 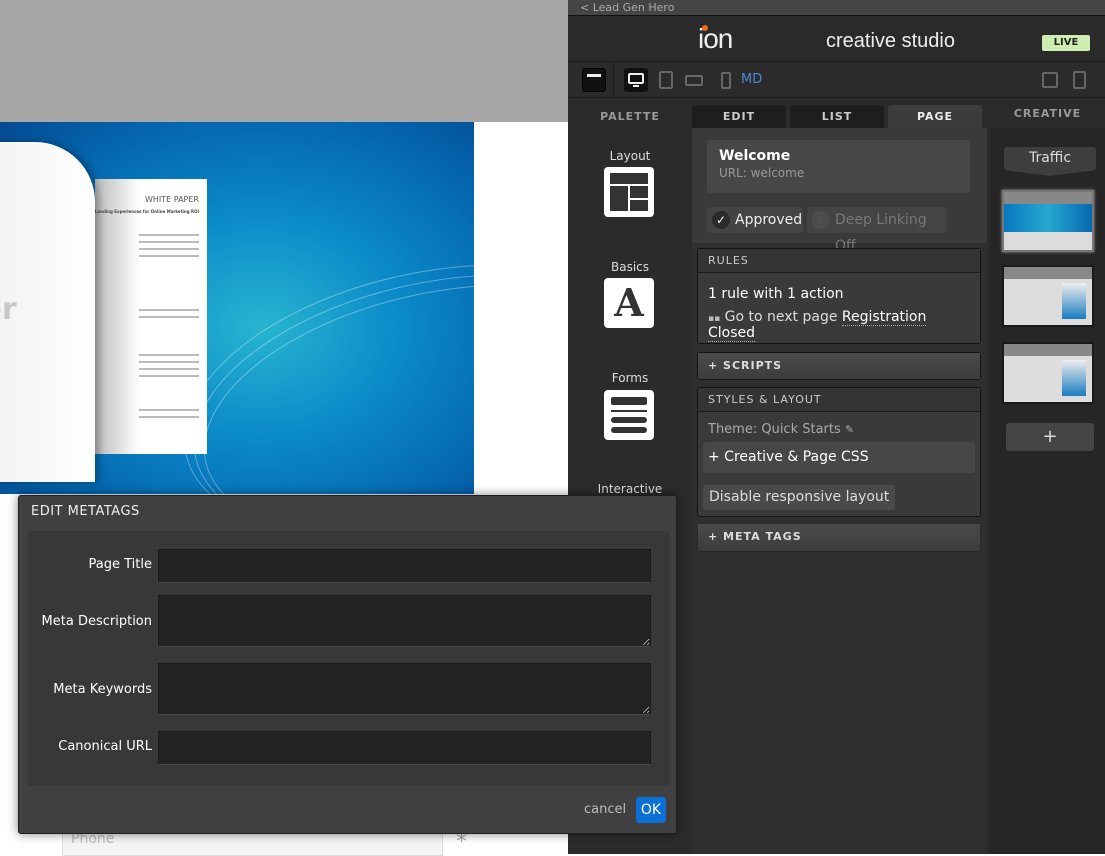 What do you see at coordinates (769, 220) in the screenshot?
I see `approved-label: Approved` at bounding box center [769, 220].